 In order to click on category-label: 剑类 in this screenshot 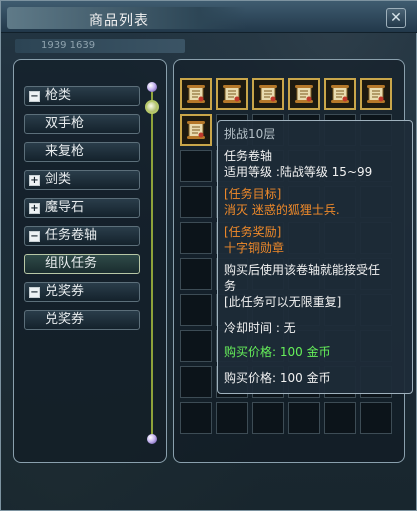, I will do `click(58, 179)`.